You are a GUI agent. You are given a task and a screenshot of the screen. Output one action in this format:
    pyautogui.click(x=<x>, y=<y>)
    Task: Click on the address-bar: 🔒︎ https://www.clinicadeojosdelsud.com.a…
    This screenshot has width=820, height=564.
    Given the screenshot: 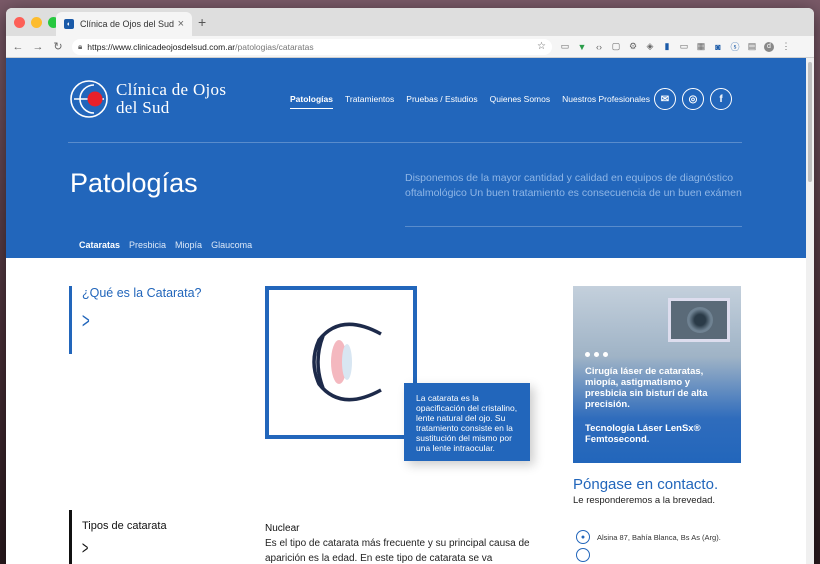 What is the action you would take?
    pyautogui.click(x=312, y=46)
    